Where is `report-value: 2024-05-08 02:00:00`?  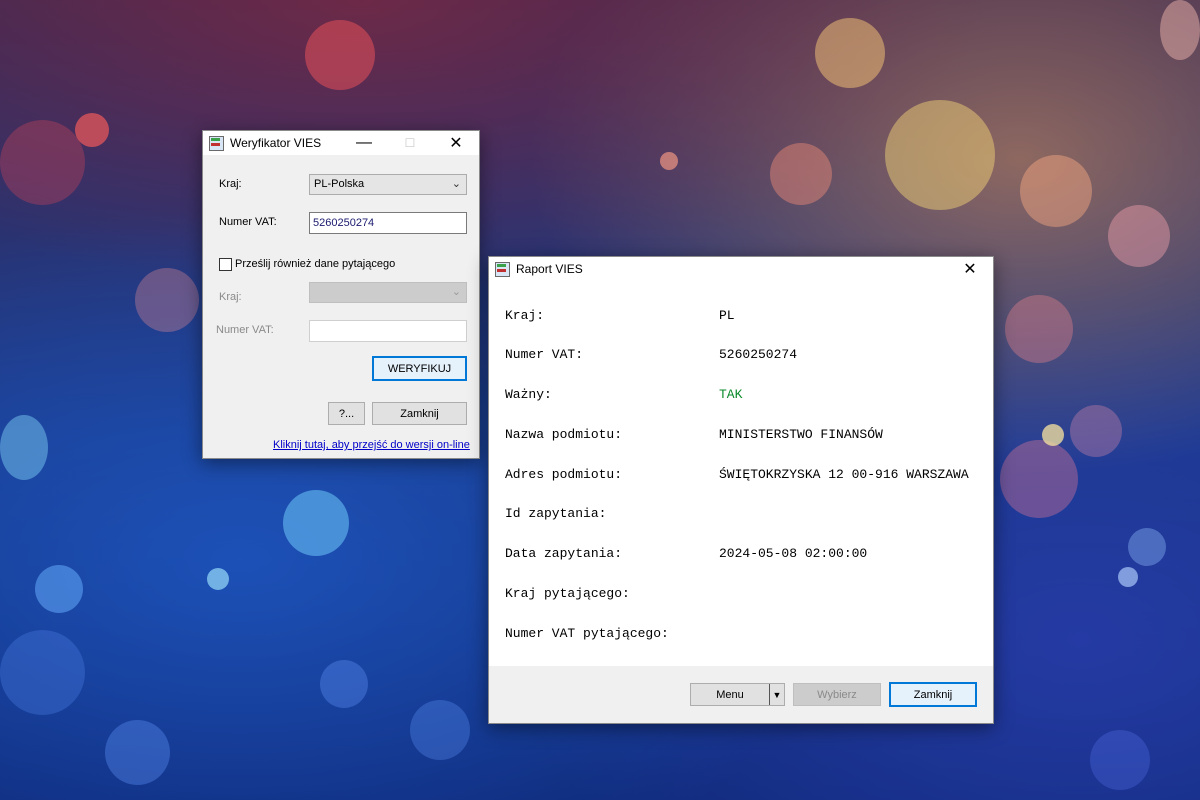
report-value: 2024-05-08 02:00:00 is located at coordinates (793, 553).